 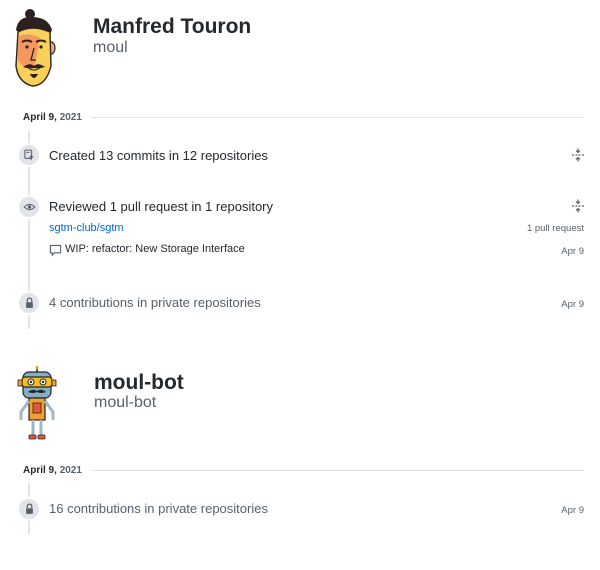 I want to click on eye-icon, so click(x=29, y=207).